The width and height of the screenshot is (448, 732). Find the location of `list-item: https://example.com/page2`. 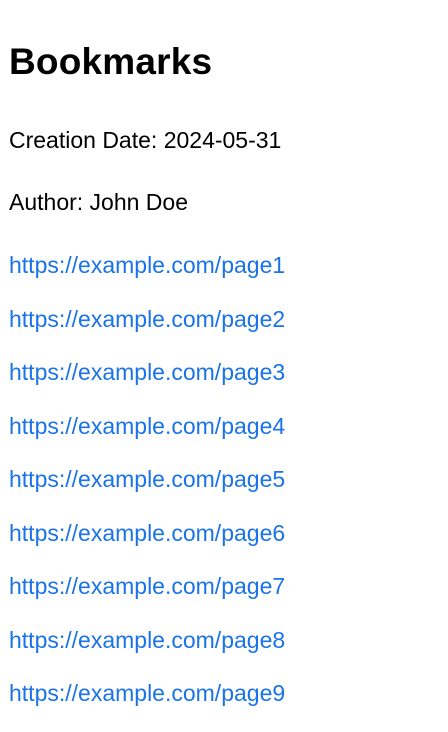

list-item: https://example.com/page2 is located at coordinates (147, 331).